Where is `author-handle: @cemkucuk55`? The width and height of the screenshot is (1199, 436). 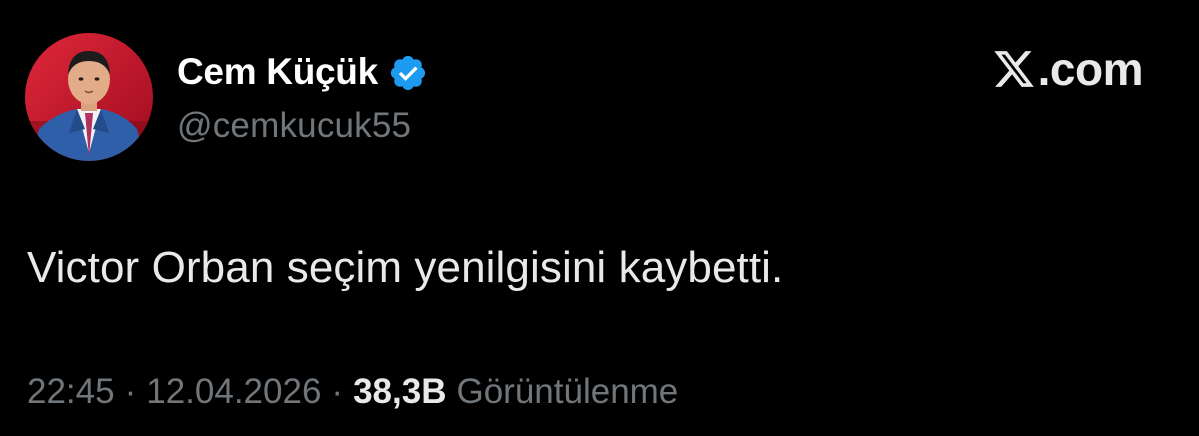
author-handle: @cemkucuk55 is located at coordinates (294, 126).